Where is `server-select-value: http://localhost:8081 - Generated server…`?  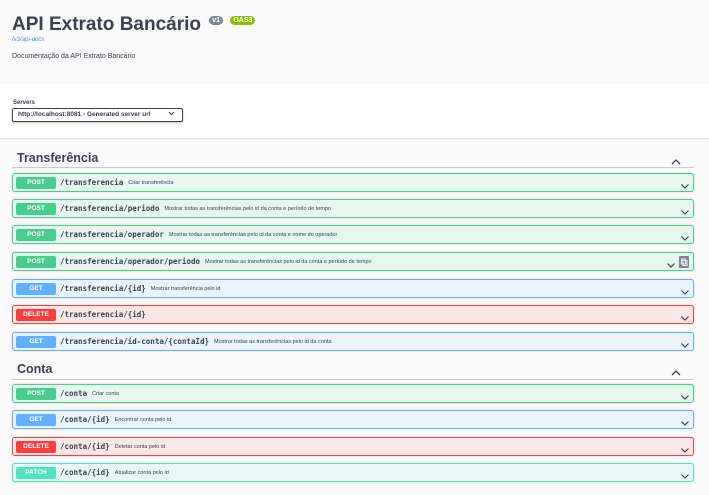 server-select-value: http://localhost:8081 - Generated server… is located at coordinates (84, 114).